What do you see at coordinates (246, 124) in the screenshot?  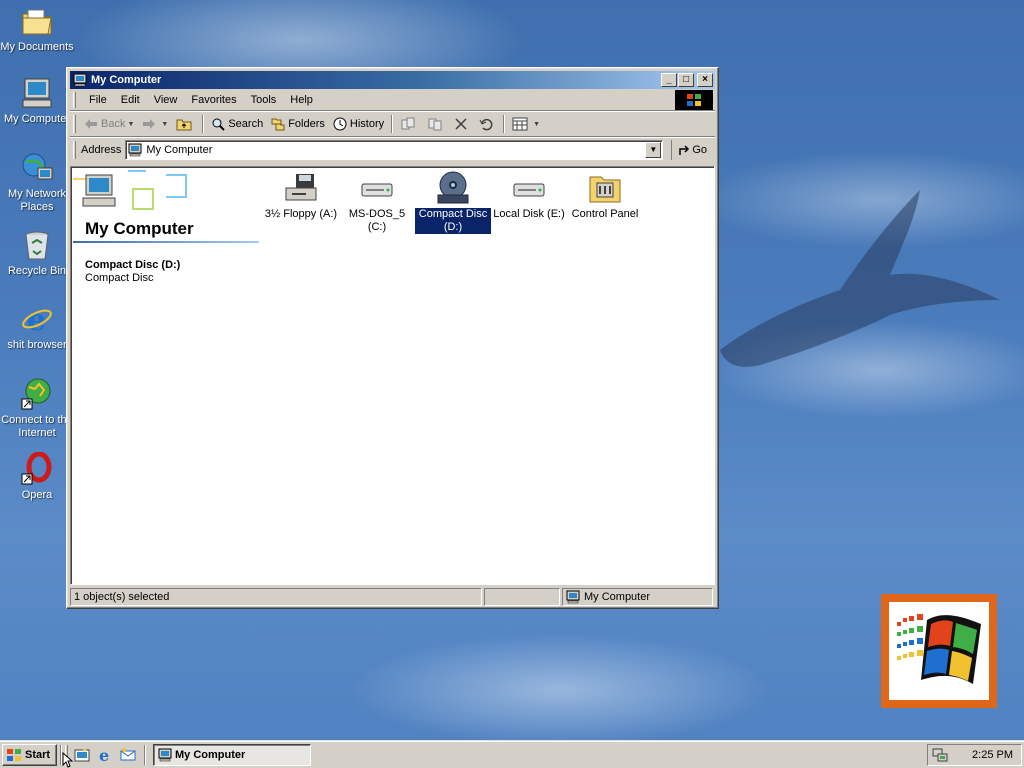 I see `search-label: Search` at bounding box center [246, 124].